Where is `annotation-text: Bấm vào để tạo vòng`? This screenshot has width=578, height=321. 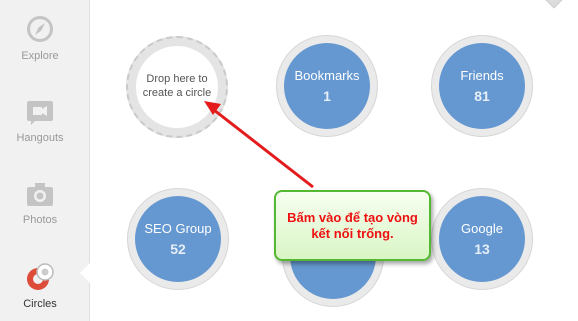 annotation-text: Bấm vào để tạo vòng is located at coordinates (352, 217).